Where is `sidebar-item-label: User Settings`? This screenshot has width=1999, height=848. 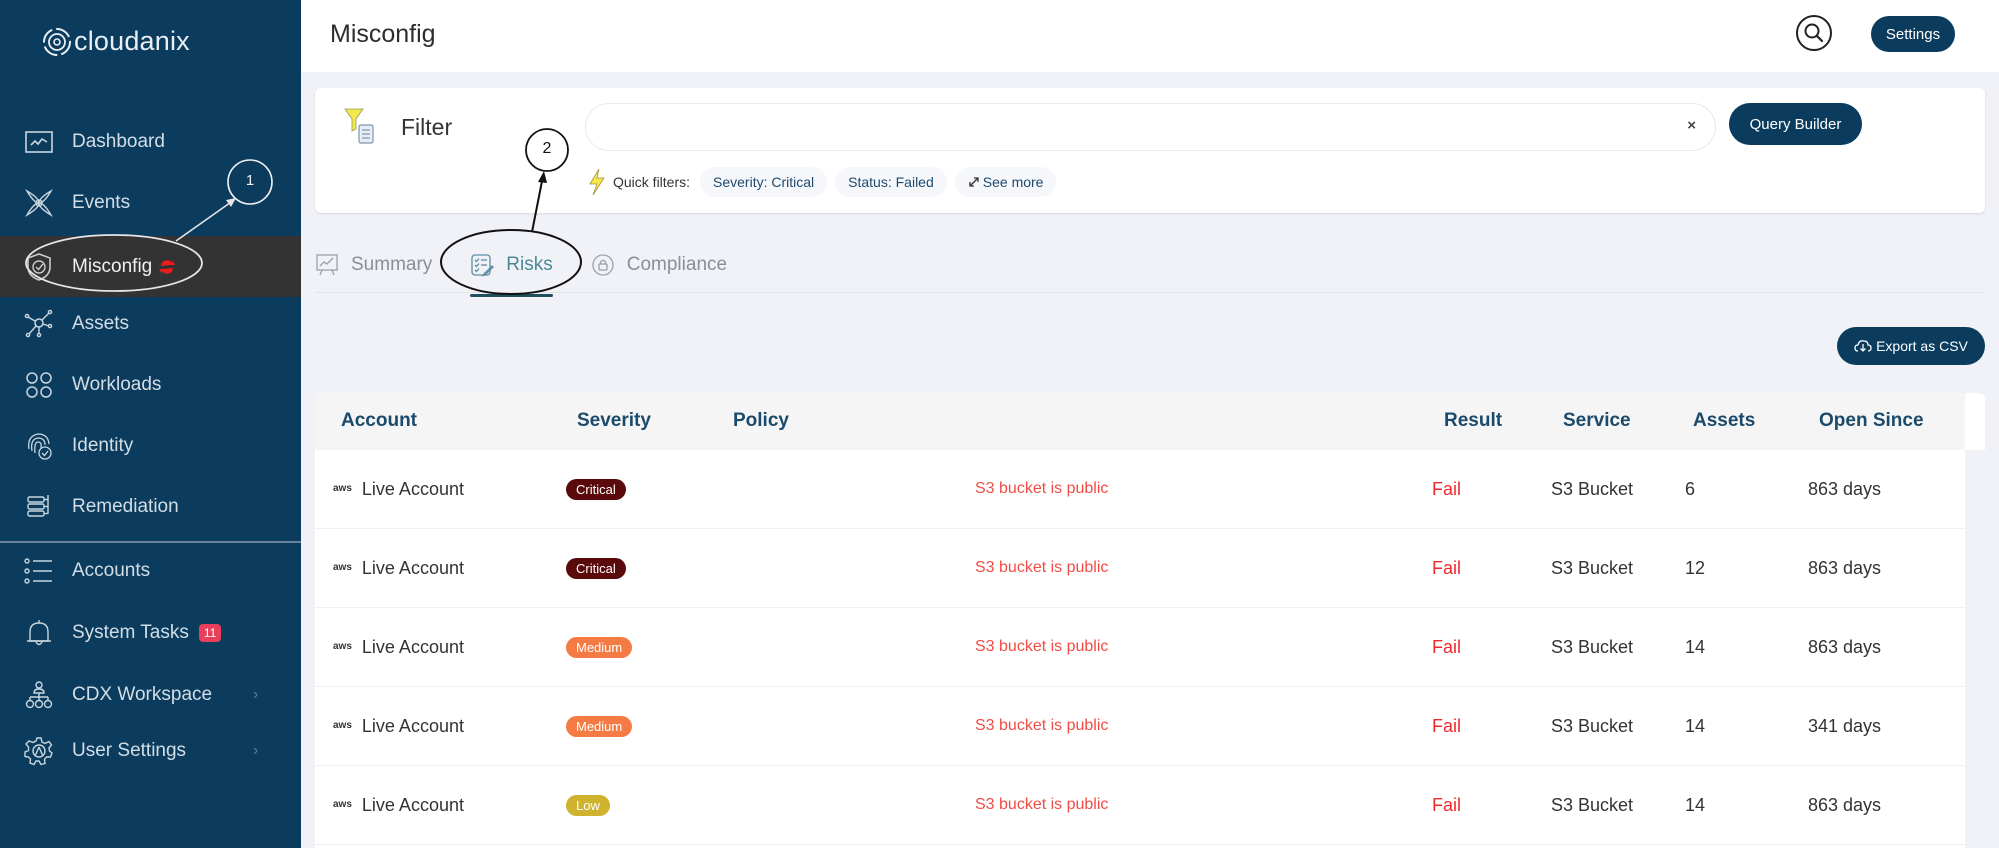 sidebar-item-label: User Settings is located at coordinates (129, 750).